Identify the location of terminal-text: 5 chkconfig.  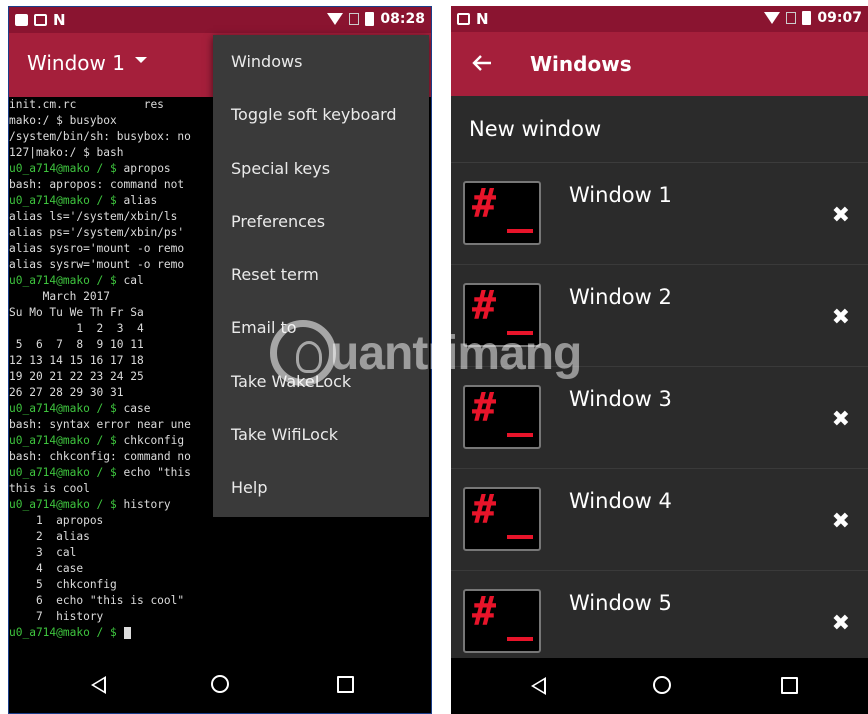
(63, 584).